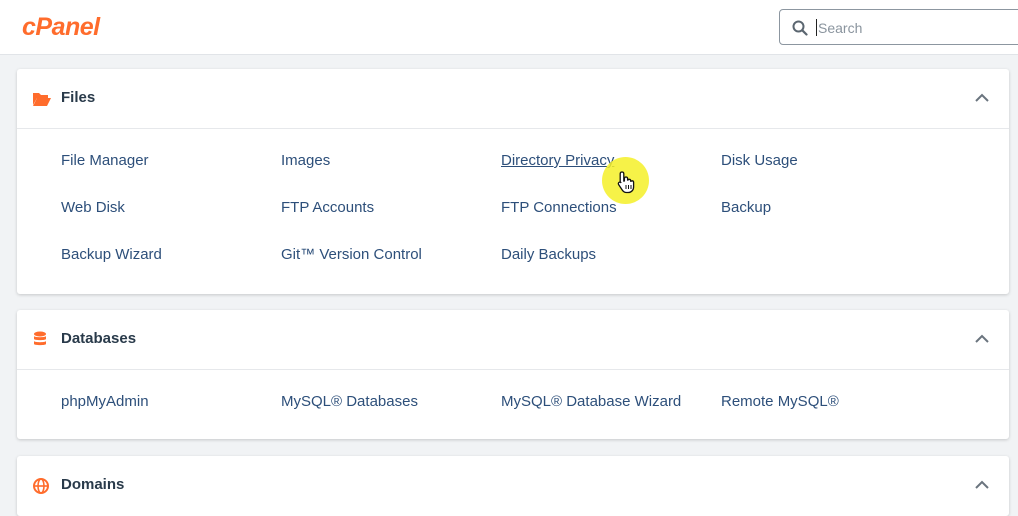  I want to click on panel-title: Databases, so click(99, 338).